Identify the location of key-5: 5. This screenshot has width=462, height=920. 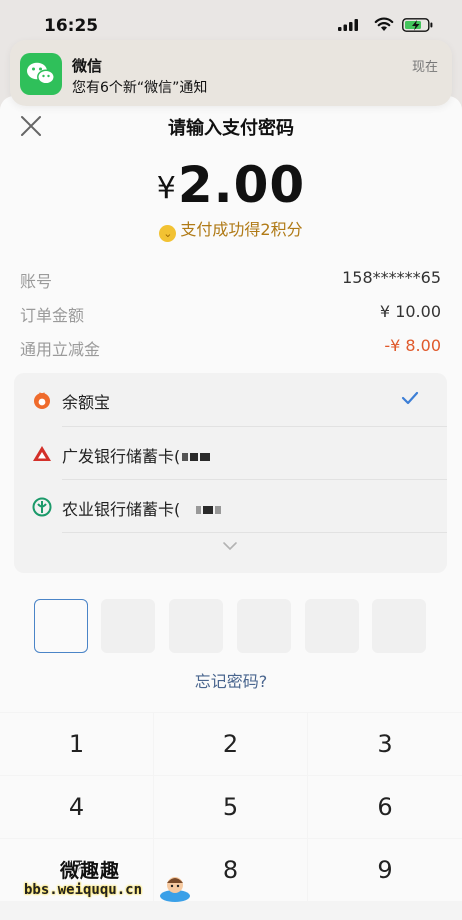
(230, 807).